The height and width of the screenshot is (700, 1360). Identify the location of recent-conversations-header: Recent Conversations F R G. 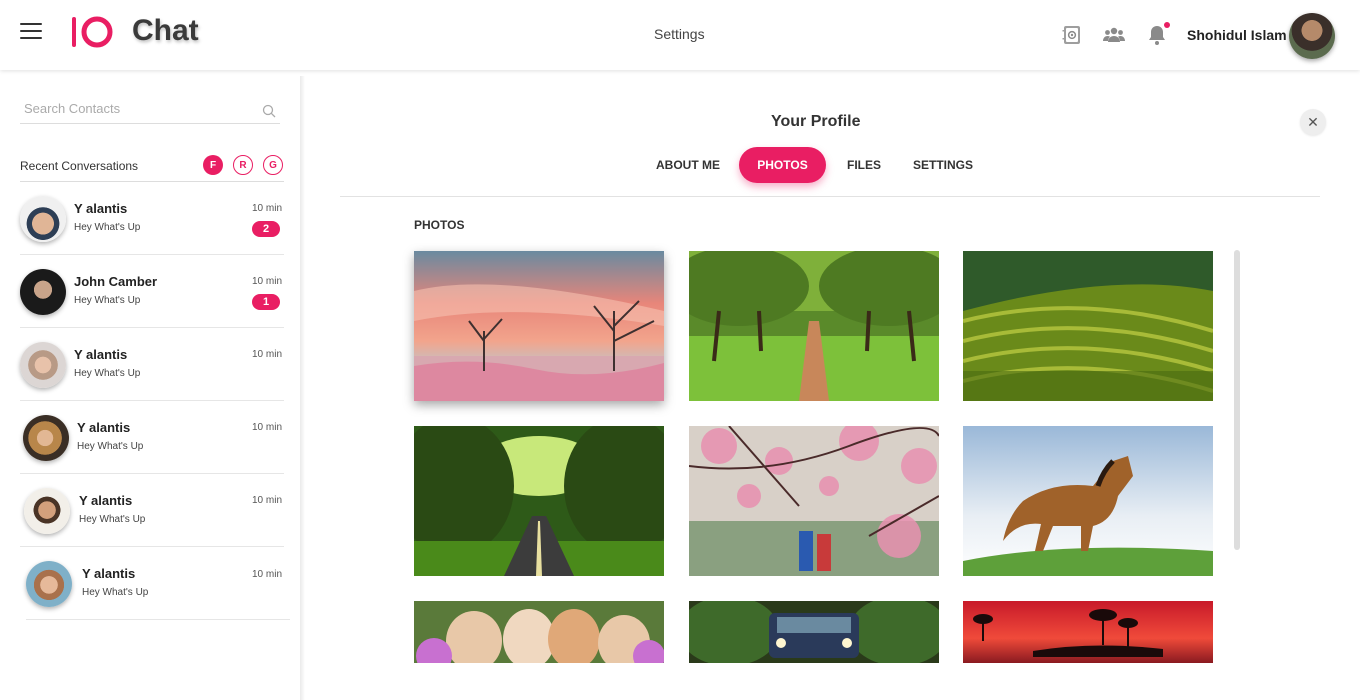
(152, 168).